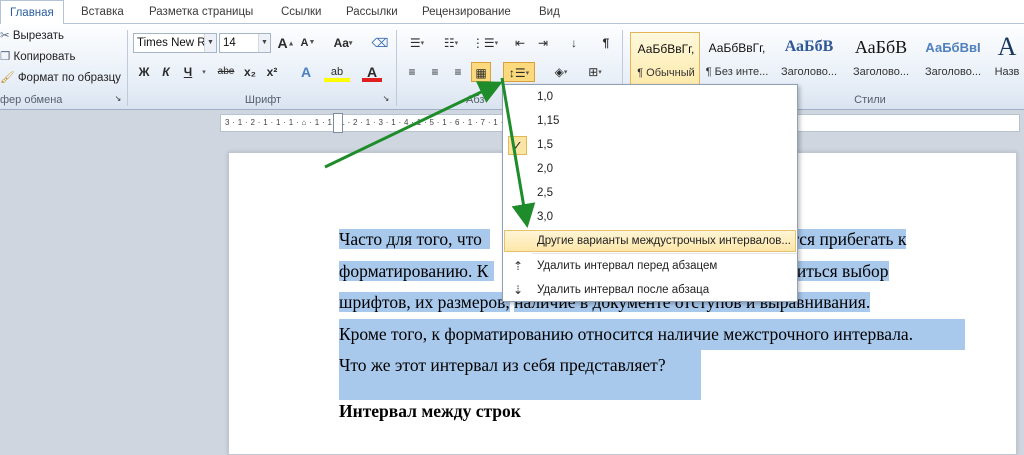  What do you see at coordinates (413, 125) in the screenshot?
I see `arrow-to-line-spacing` at bounding box center [413, 125].